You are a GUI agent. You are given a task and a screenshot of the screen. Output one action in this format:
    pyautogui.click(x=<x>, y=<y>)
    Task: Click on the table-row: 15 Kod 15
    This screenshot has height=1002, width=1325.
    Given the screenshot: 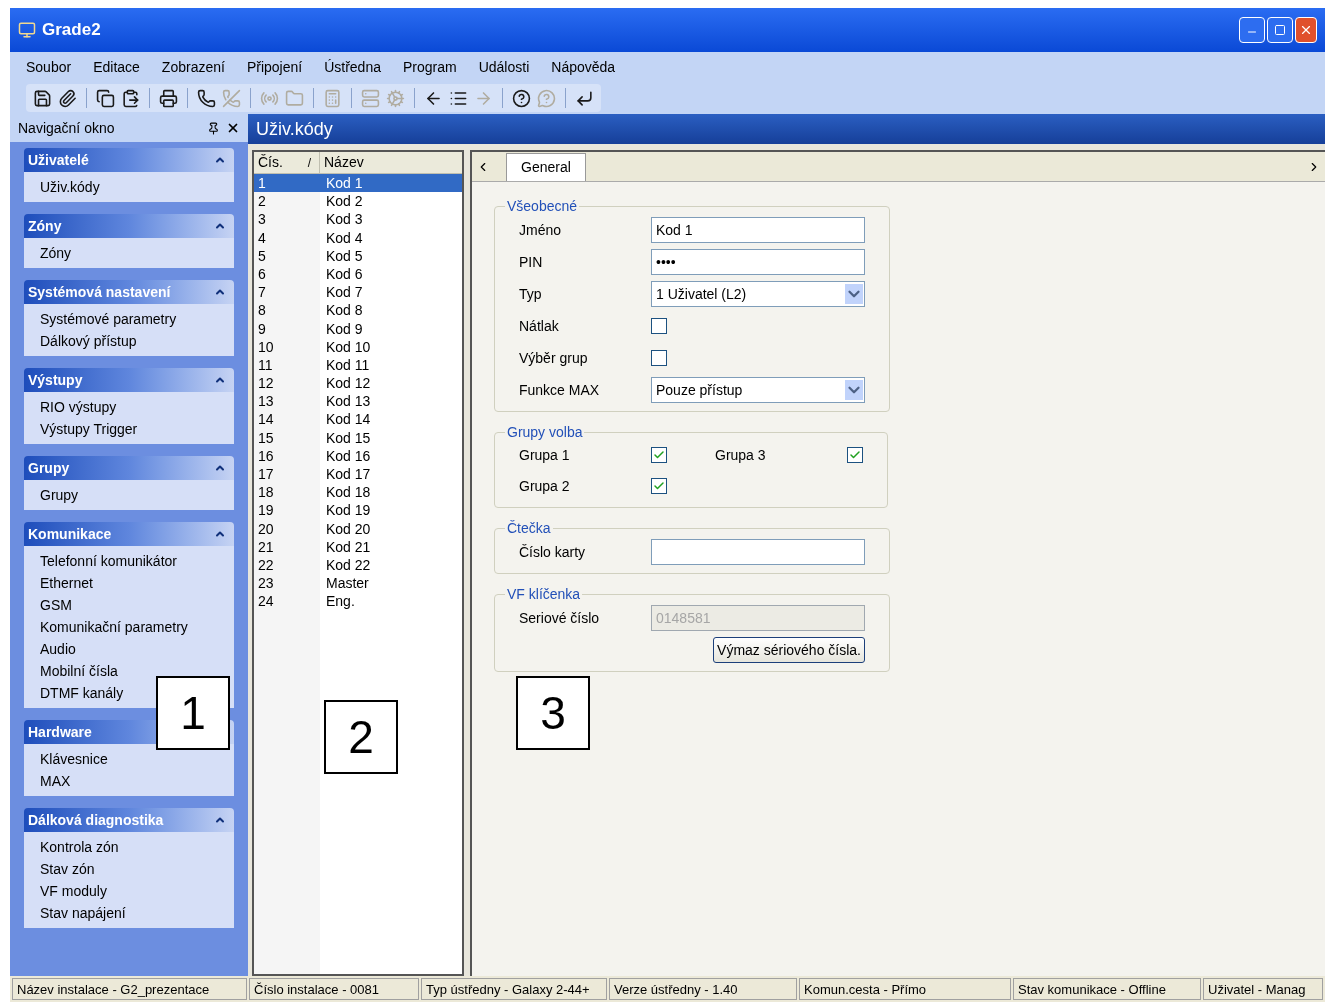 What is the action you would take?
    pyautogui.click(x=358, y=437)
    